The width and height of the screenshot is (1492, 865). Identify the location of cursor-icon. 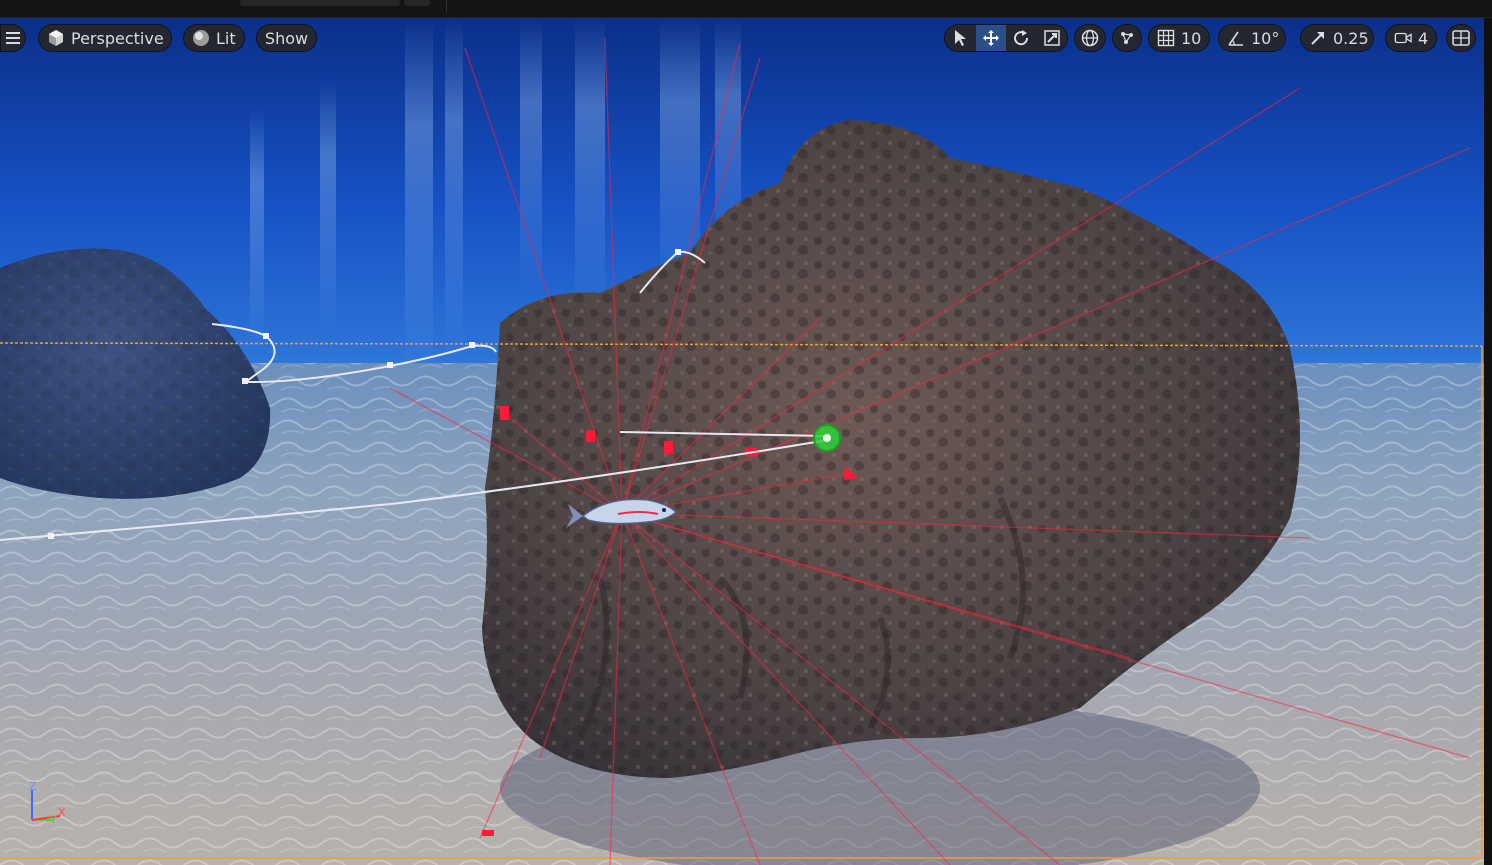
(960, 38).